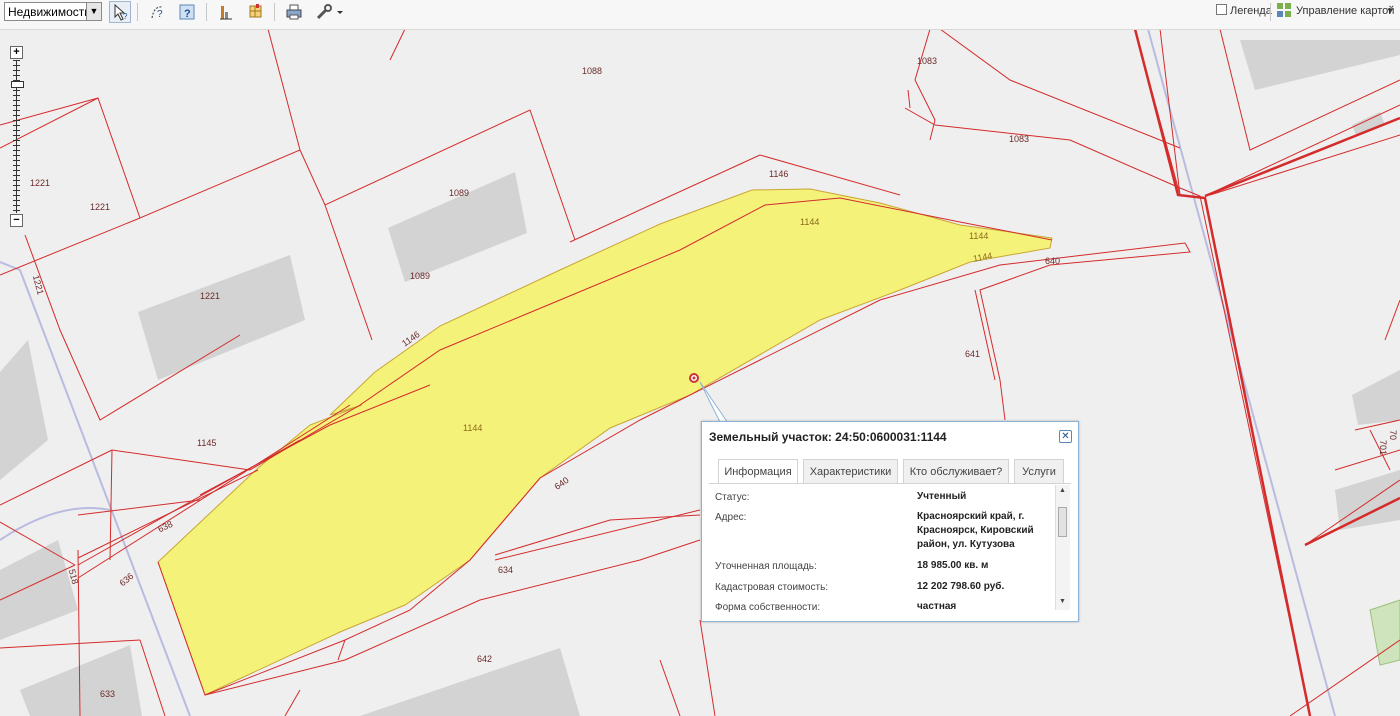  I want to click on info-label-area: Уточненная площадь:, so click(766, 566).